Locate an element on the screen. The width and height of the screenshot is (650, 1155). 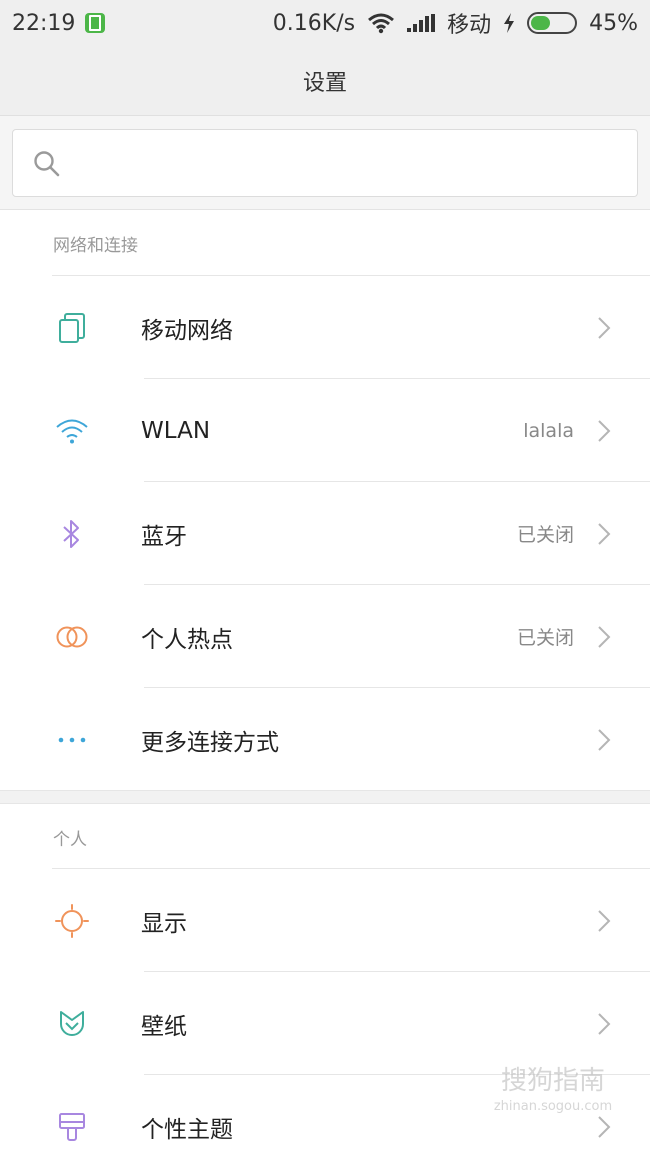
item-label: 蓝牙 is located at coordinates (164, 536).